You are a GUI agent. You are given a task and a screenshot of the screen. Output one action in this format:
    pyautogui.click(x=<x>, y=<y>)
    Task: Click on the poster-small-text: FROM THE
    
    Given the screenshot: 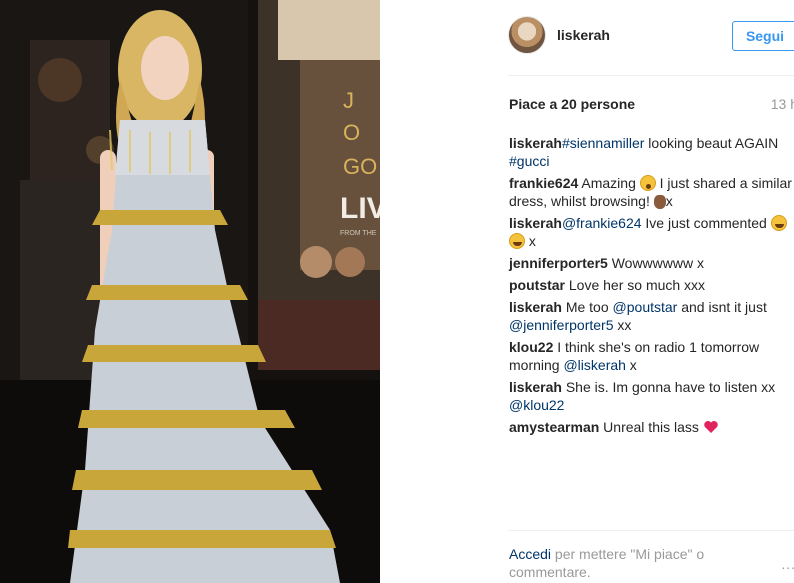 What is the action you would take?
    pyautogui.click(x=358, y=233)
    